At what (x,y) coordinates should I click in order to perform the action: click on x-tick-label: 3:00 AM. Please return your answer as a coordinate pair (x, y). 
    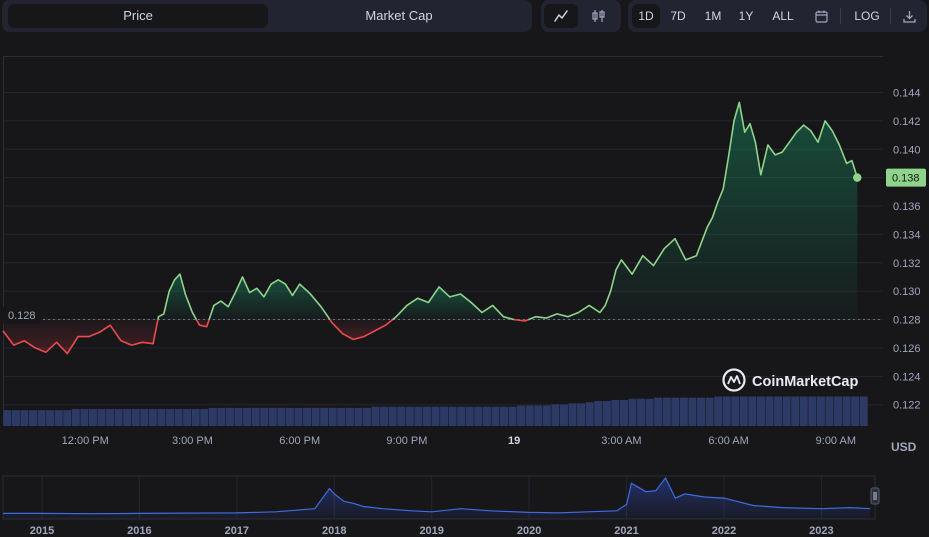
    Looking at the image, I should click on (621, 441).